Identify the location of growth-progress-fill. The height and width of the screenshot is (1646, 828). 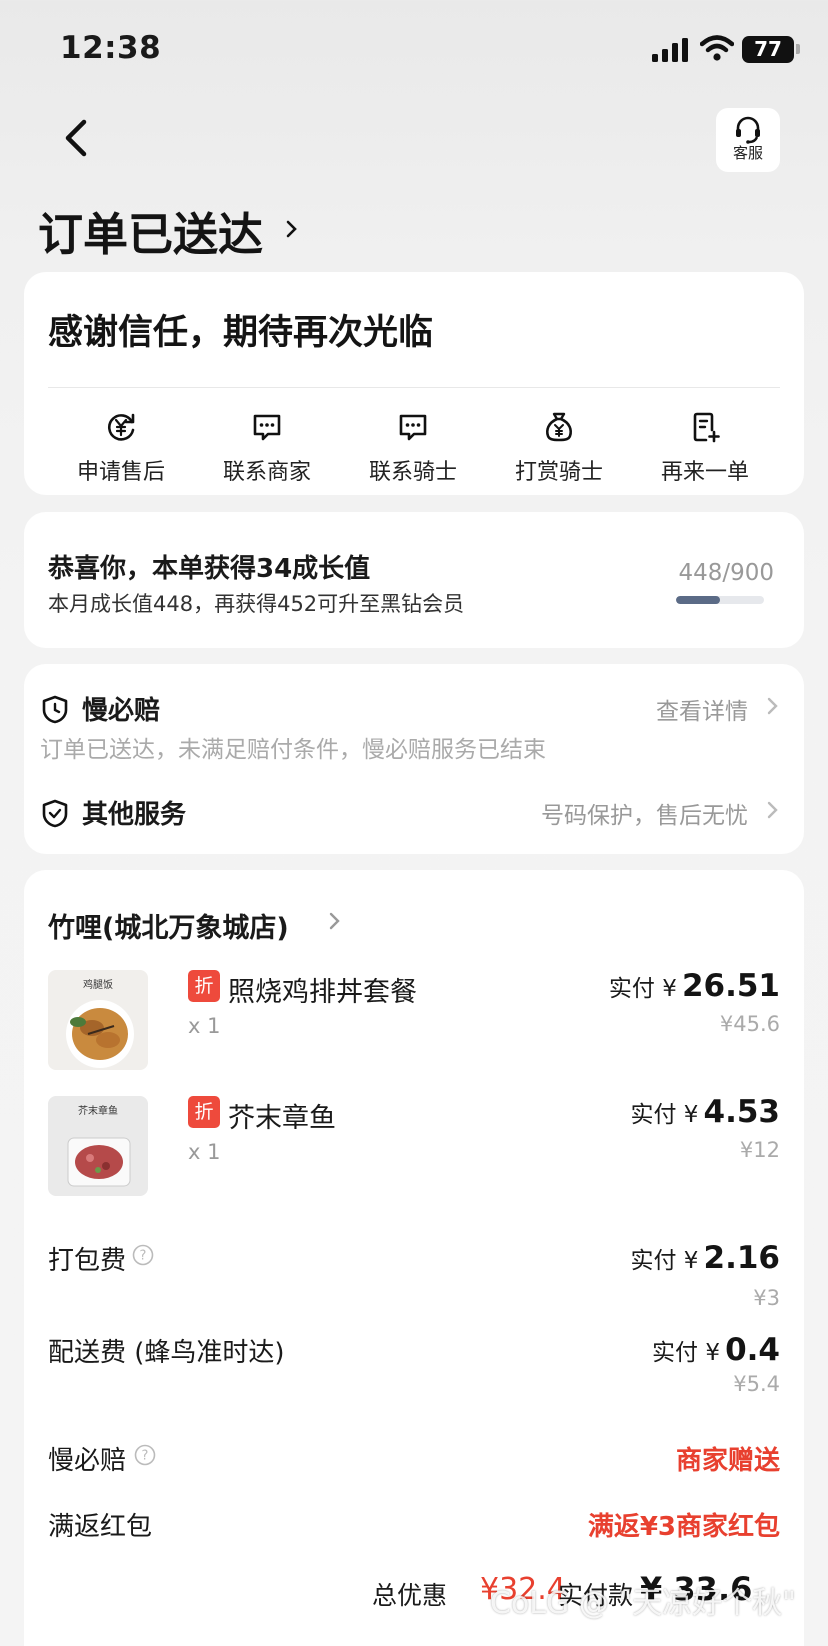
(698, 600).